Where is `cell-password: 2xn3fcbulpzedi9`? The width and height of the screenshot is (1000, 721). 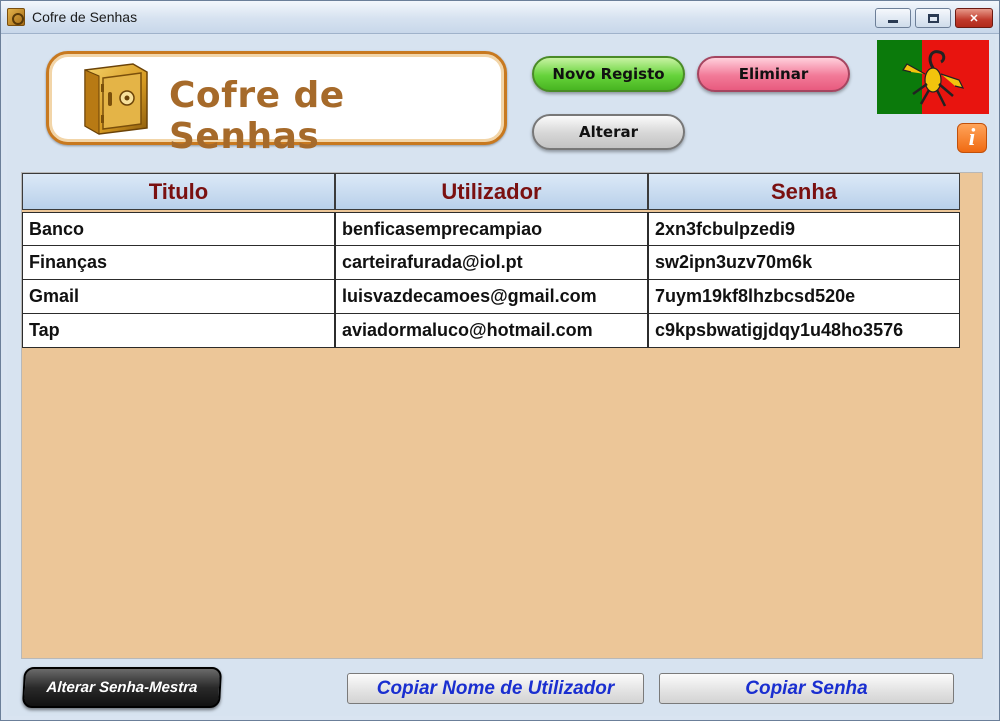 cell-password: 2xn3fcbulpzedi9 is located at coordinates (804, 229).